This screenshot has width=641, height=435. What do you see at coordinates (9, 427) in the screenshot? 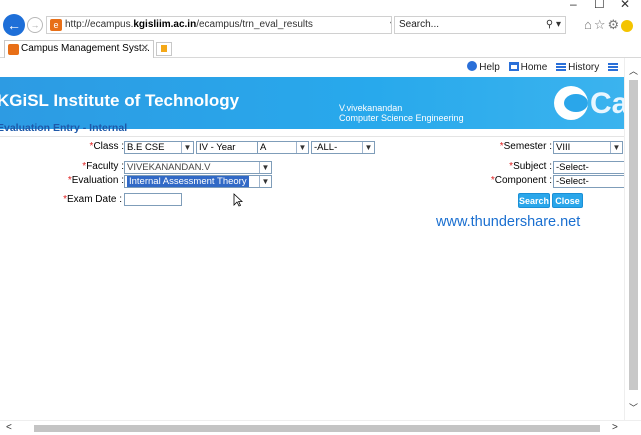
I see `scroll-left-icon: <` at bounding box center [9, 427].